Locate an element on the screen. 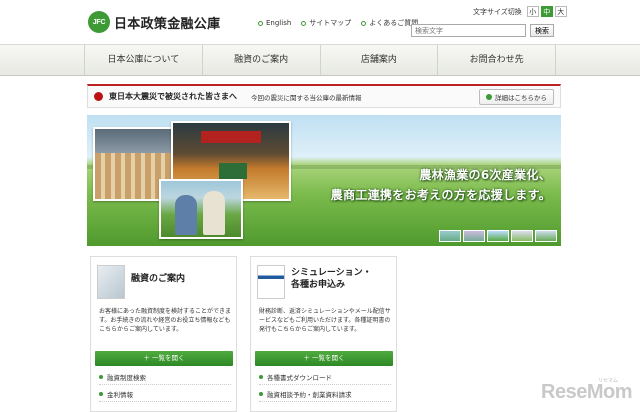 The height and width of the screenshot is (412, 640). utility-links: English サイトマップ よくあるご質問 is located at coordinates (338, 23).